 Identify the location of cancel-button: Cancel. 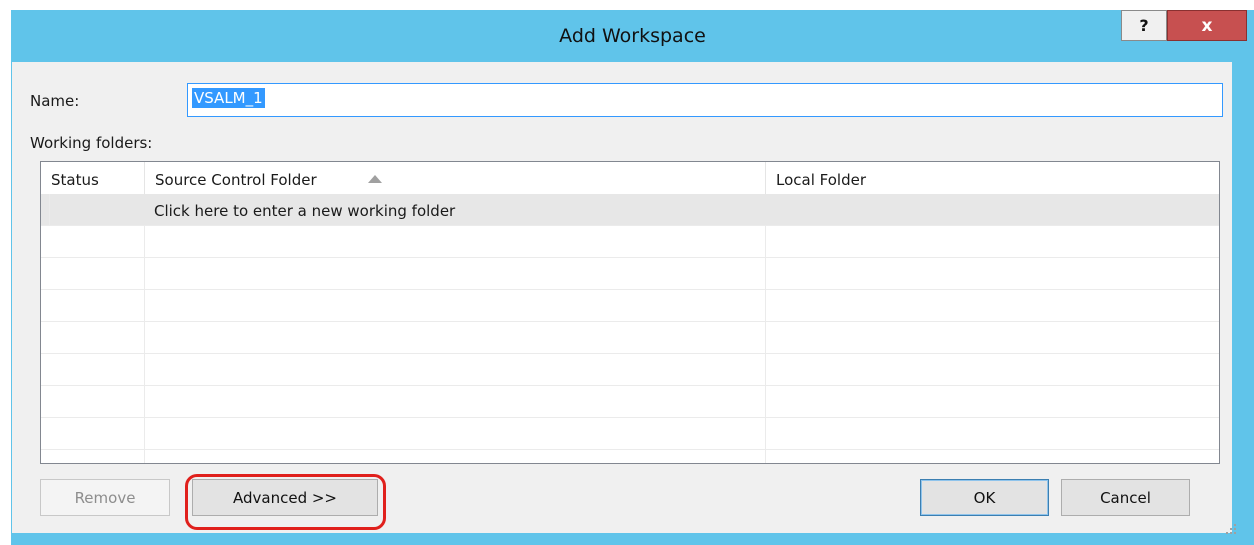
(1125, 497).